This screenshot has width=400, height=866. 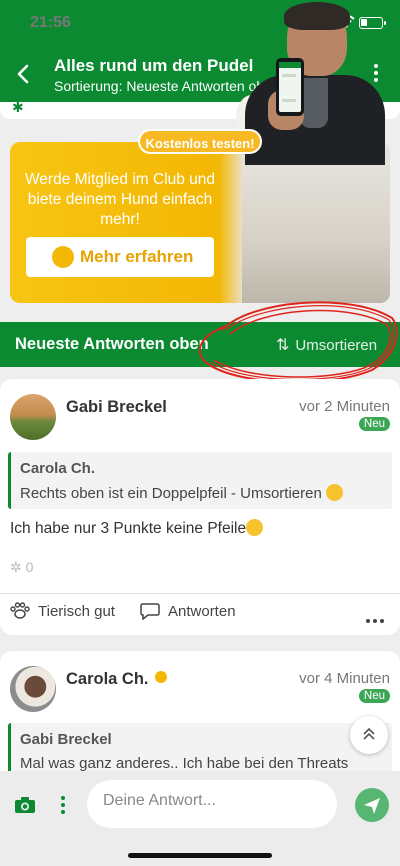 I want to click on more-options-icon, so click(x=373, y=618).